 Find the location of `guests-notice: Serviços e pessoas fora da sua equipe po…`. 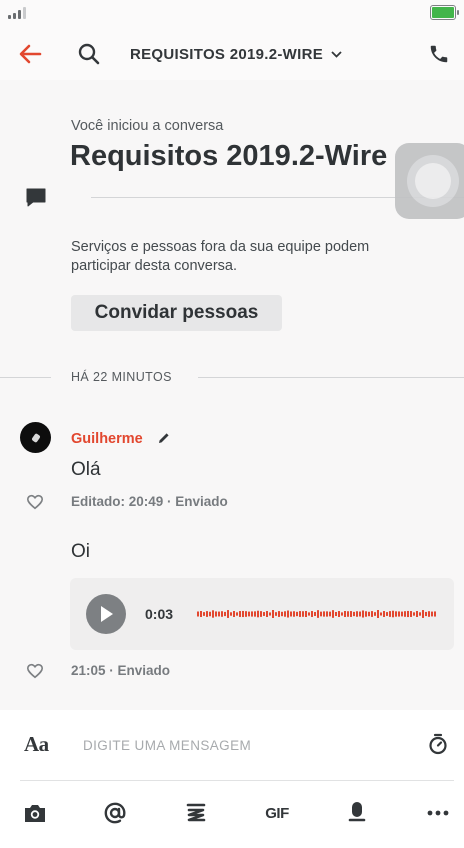

guests-notice: Serviços e pessoas fora da sua equipe po… is located at coordinates (220, 256).